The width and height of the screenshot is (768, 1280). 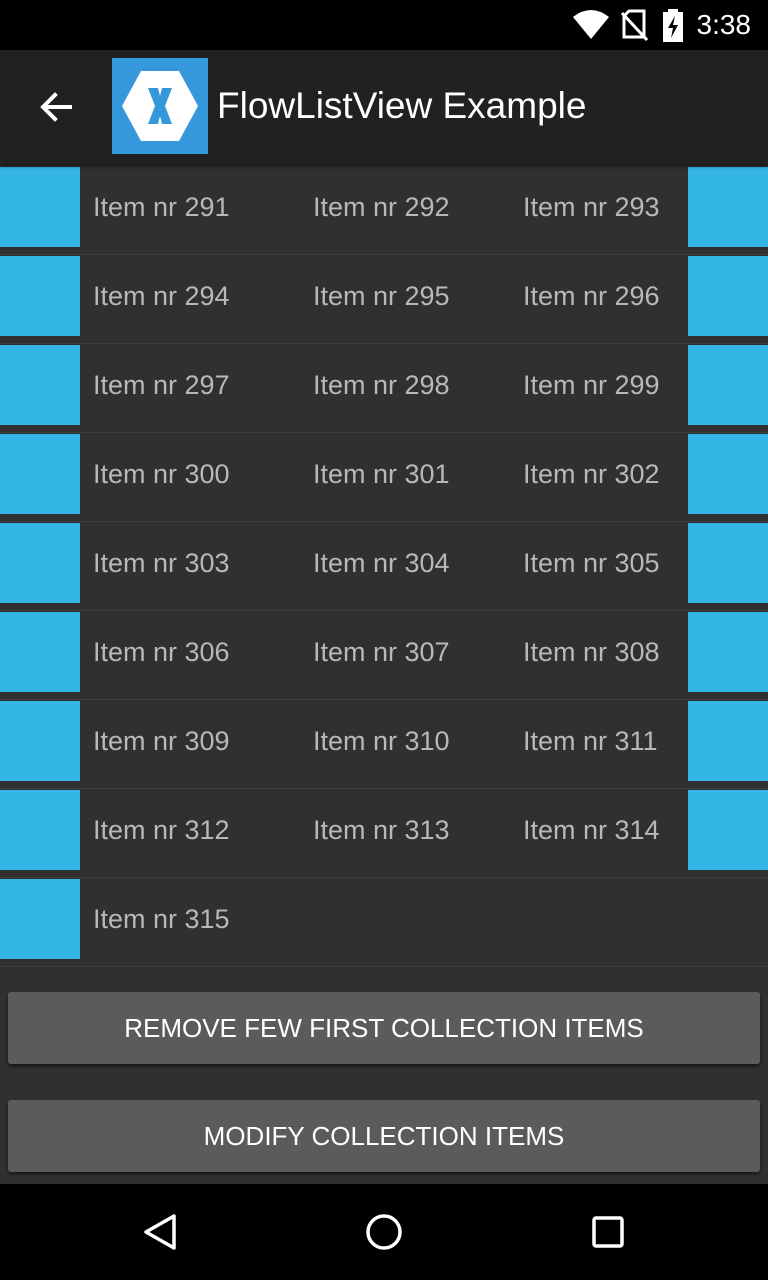 What do you see at coordinates (591, 24) in the screenshot?
I see `wifi-icon` at bounding box center [591, 24].